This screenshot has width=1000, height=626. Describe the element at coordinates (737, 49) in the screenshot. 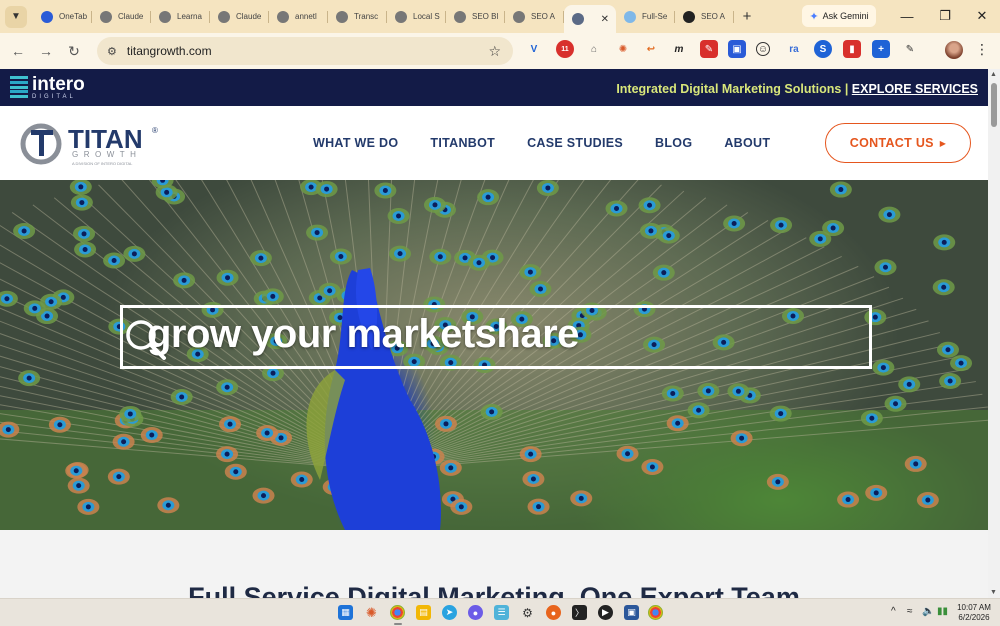

I see `extension-blue-box-icon: ▣` at that location.